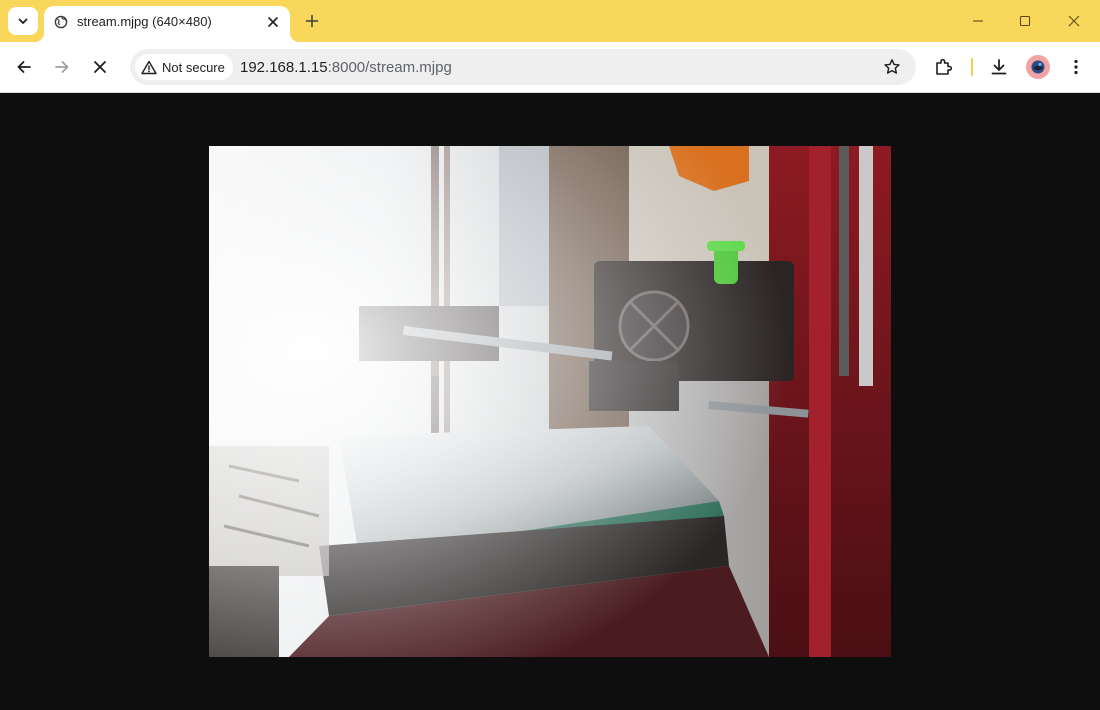 The height and width of the screenshot is (710, 1100). I want to click on menu-button, so click(1076, 67).